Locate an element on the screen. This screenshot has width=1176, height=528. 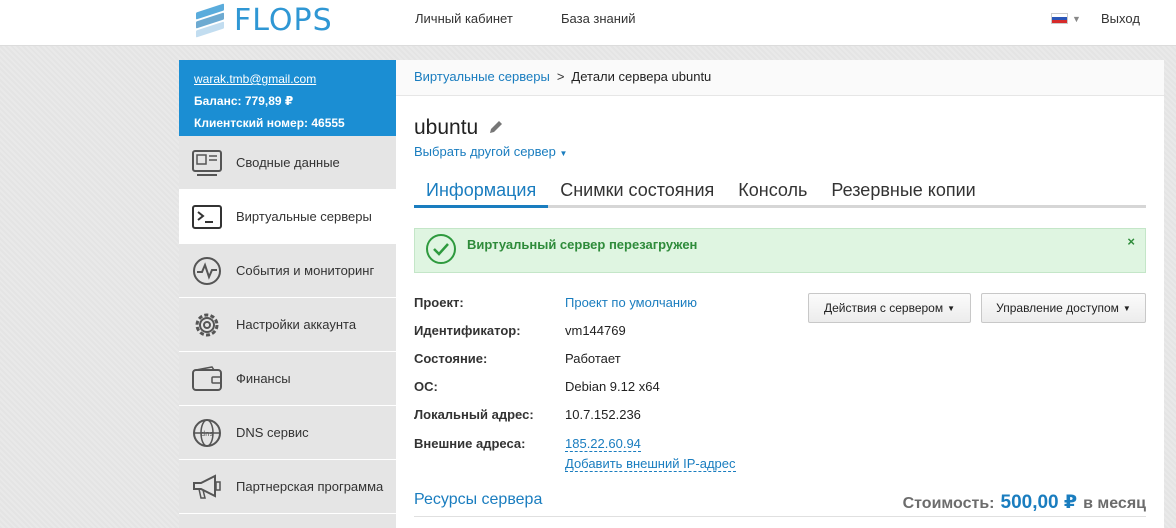
external-ip-link: 185.22.60.94 is located at coordinates (603, 444).